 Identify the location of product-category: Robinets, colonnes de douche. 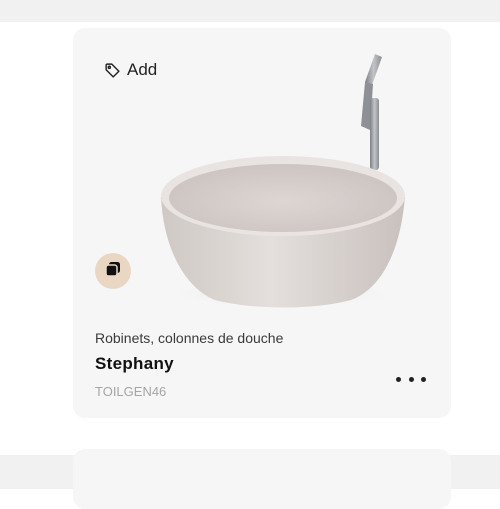
(189, 338).